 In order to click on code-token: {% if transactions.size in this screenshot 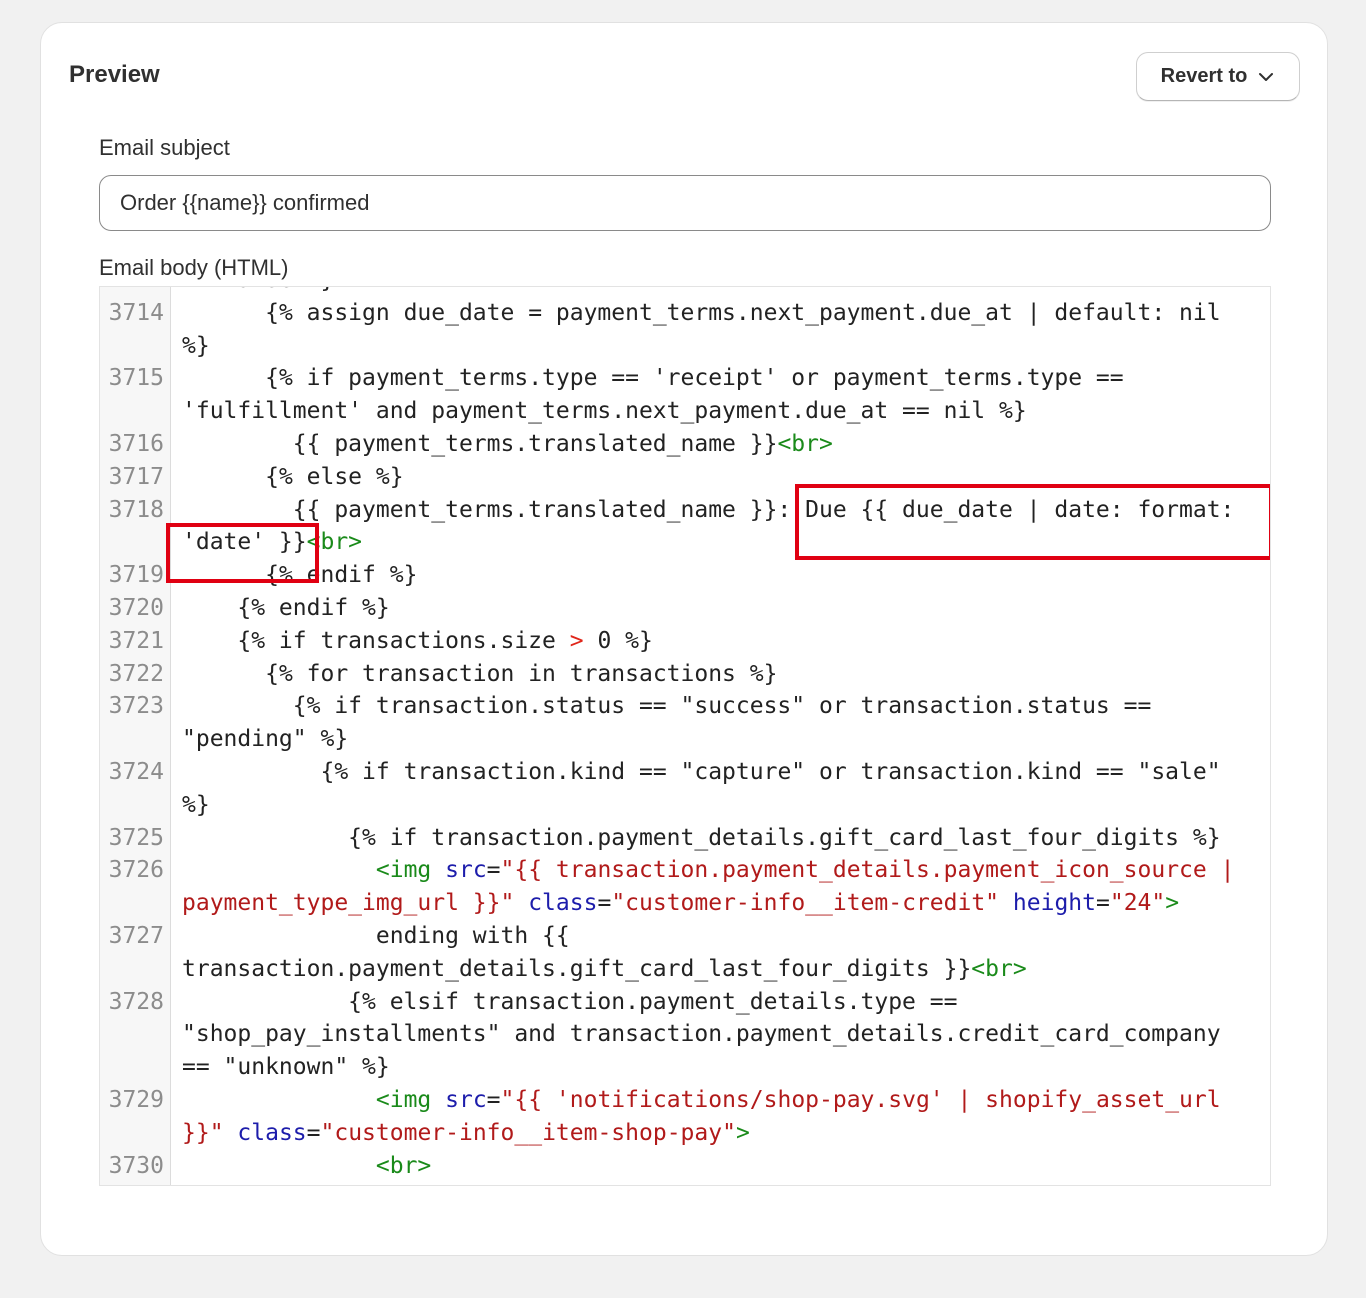, I will do `click(376, 640)`.